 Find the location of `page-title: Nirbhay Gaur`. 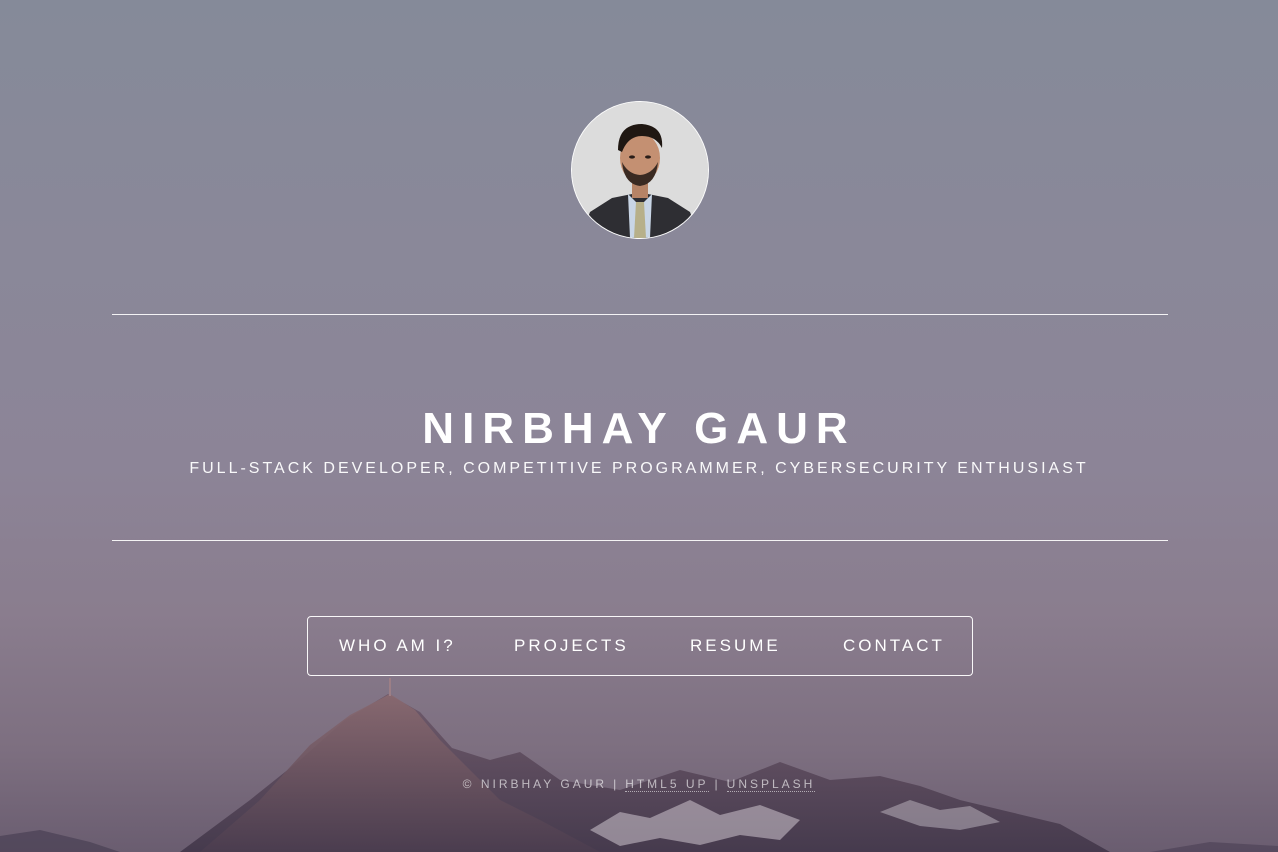

page-title: Nirbhay Gaur is located at coordinates (639, 429).